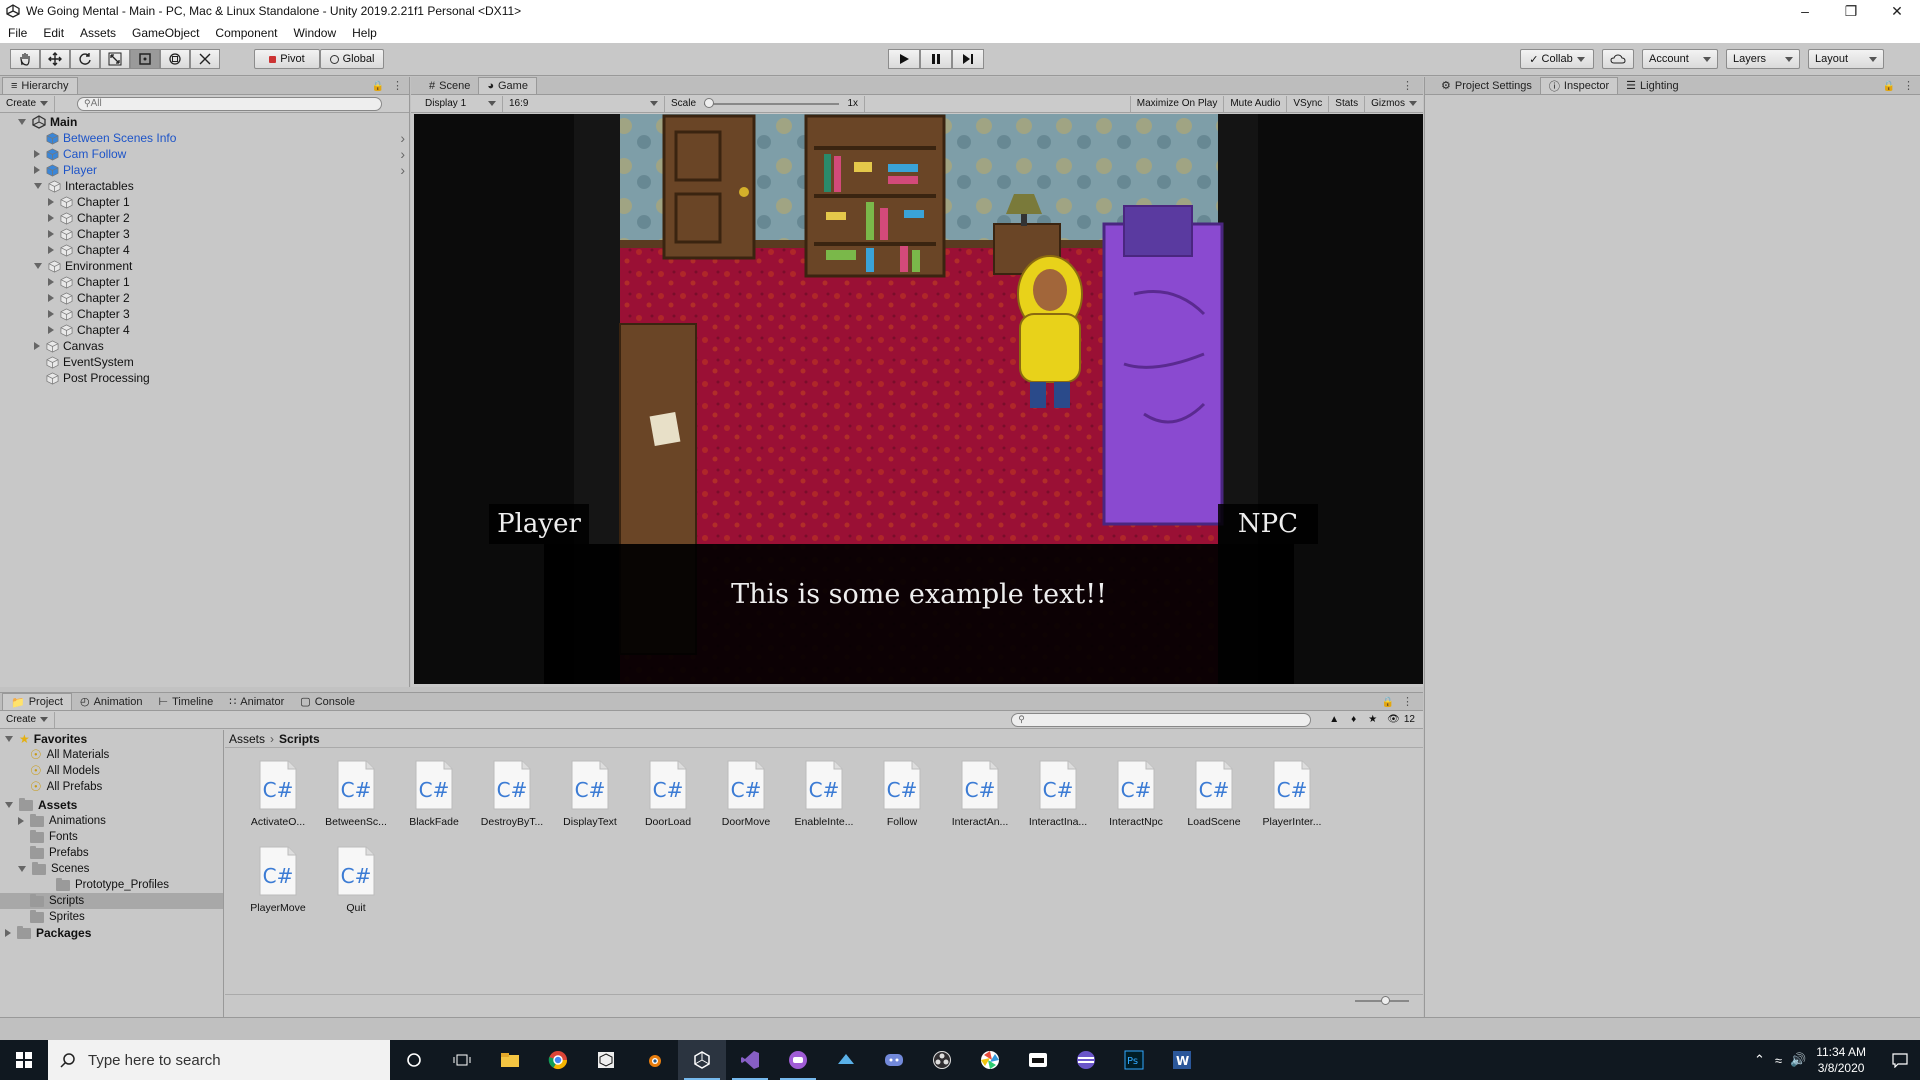  What do you see at coordinates (942, 1060) in the screenshot?
I see `obs-icon` at bounding box center [942, 1060].